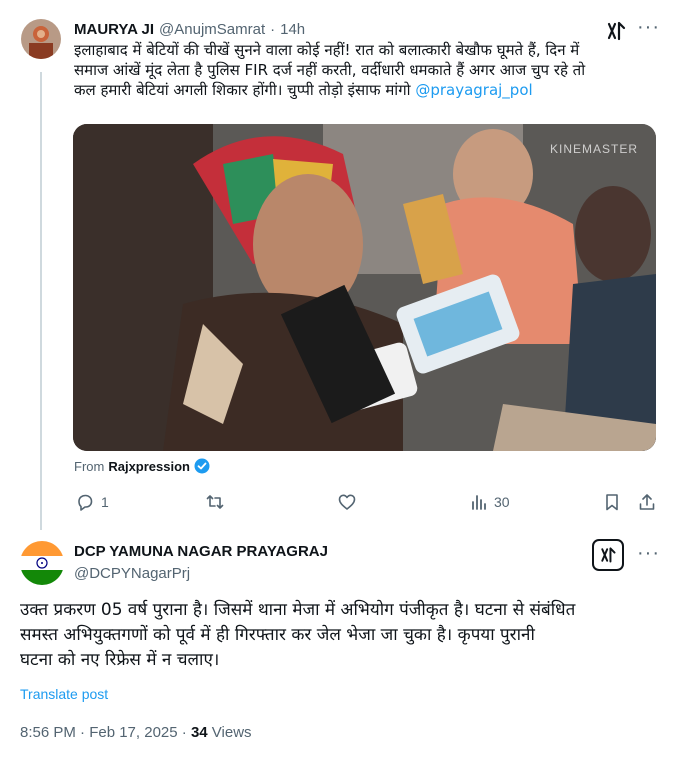 The width and height of the screenshot is (675, 761). I want to click on media-source: From Rajxpression, so click(142, 466).